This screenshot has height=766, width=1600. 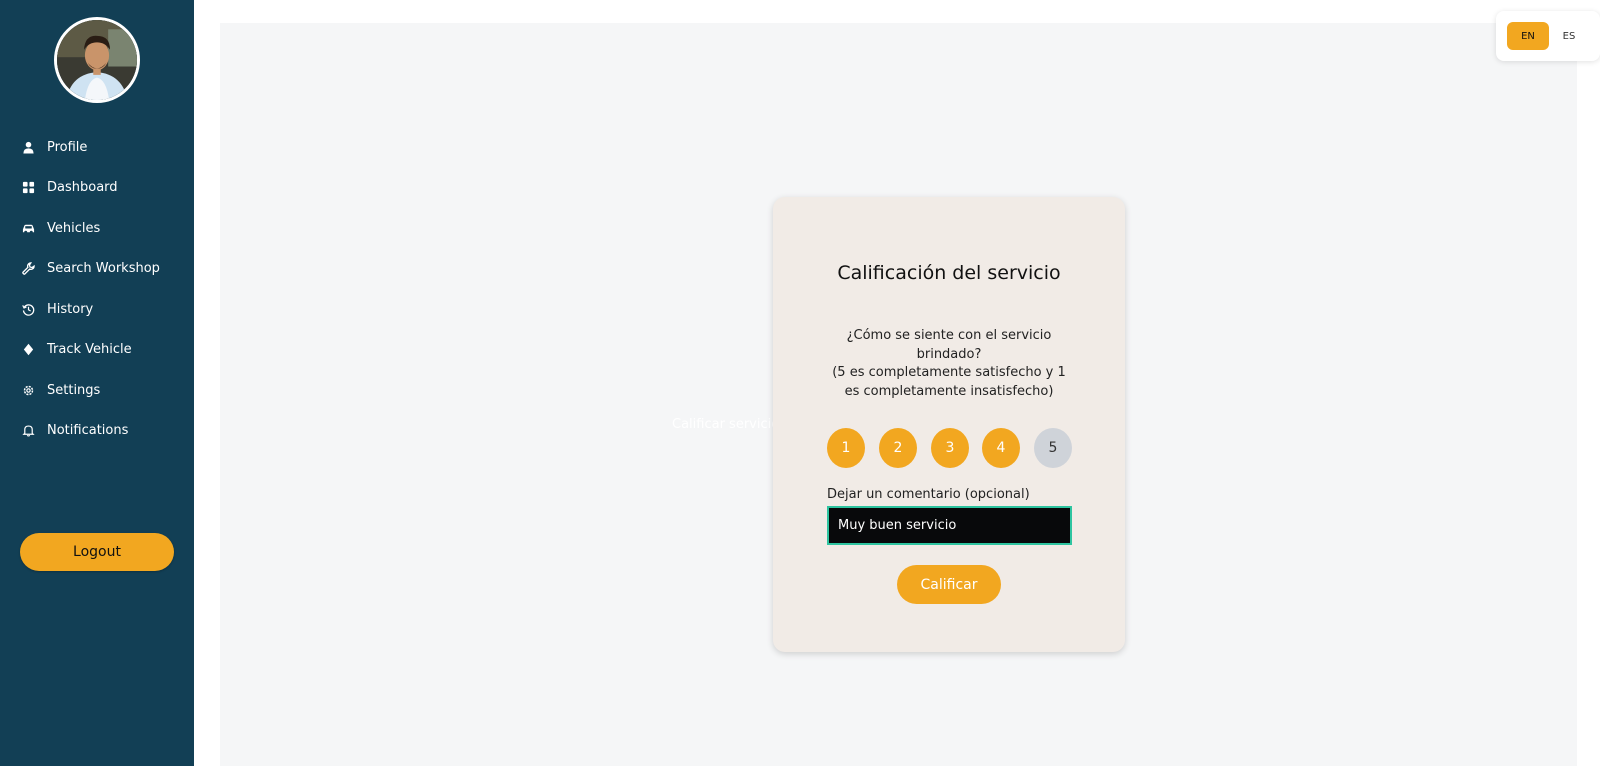 I want to click on sidebar-item-label: Notifications, so click(x=88, y=431).